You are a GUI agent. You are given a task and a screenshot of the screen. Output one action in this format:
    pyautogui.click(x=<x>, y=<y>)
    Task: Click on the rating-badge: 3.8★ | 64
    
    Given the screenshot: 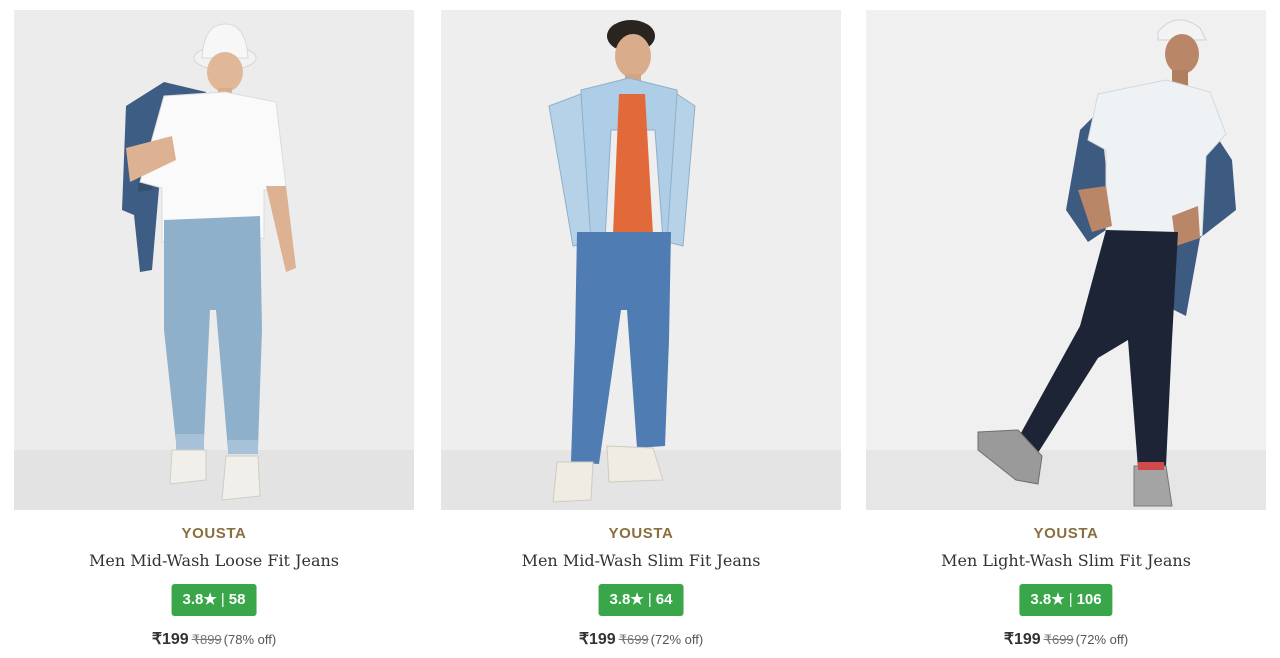 What is the action you would take?
    pyautogui.click(x=641, y=600)
    